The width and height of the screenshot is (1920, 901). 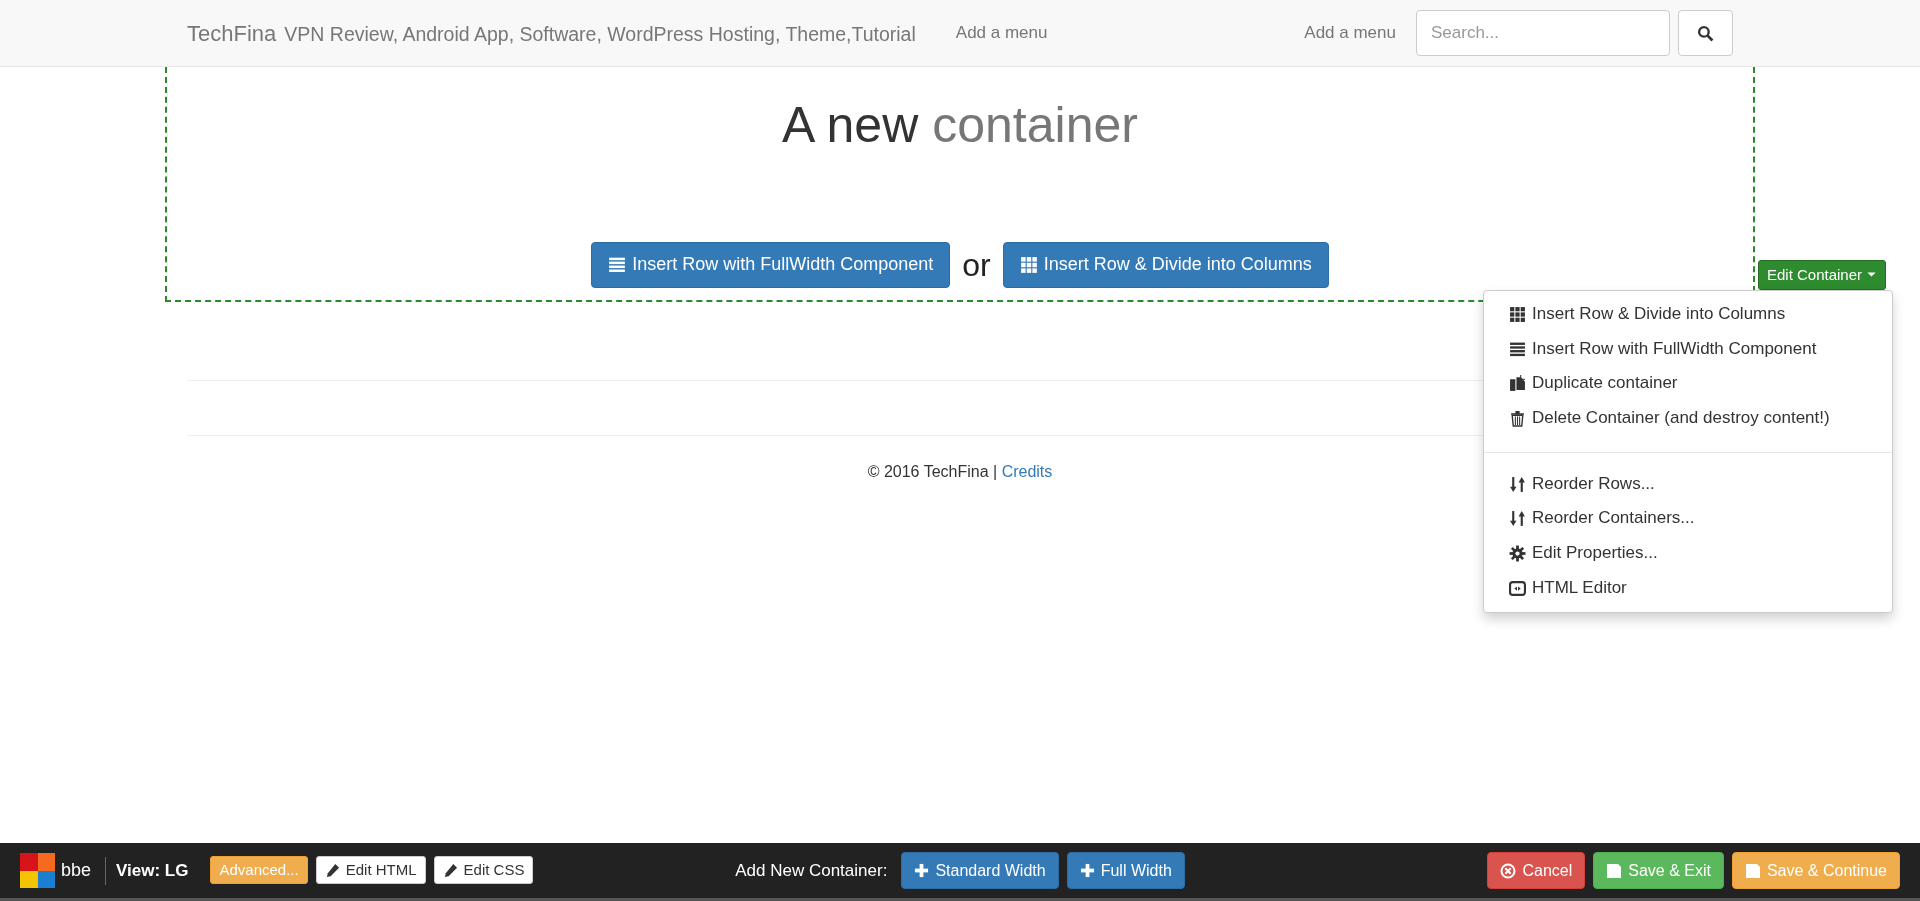 I want to click on search-icon, so click(x=1705, y=33).